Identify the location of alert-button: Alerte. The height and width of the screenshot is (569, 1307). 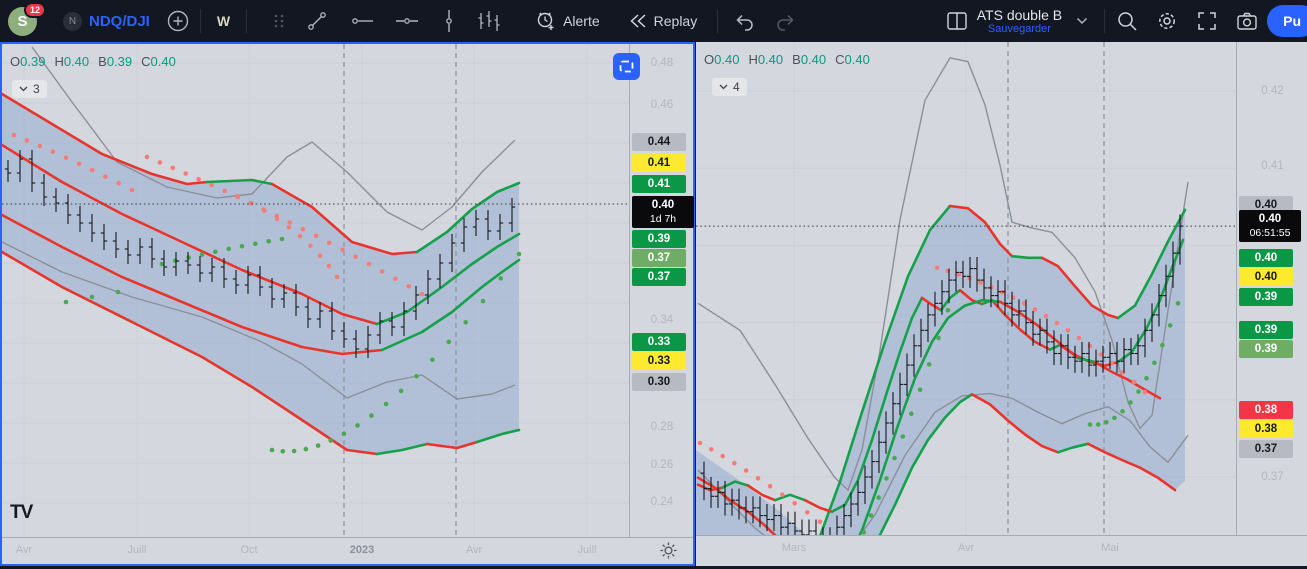
(567, 21).